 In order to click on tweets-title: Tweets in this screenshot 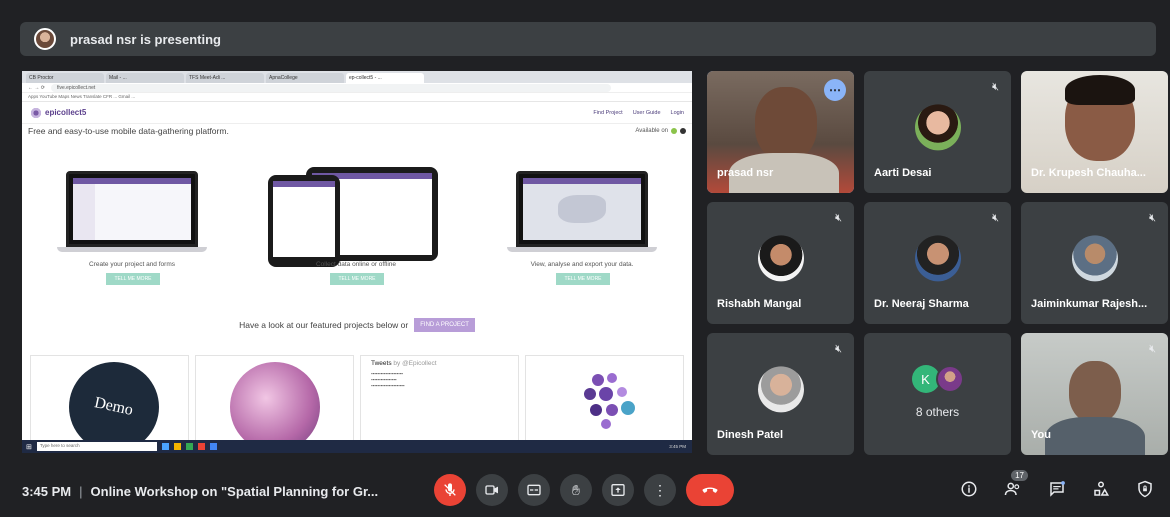, I will do `click(381, 363)`.